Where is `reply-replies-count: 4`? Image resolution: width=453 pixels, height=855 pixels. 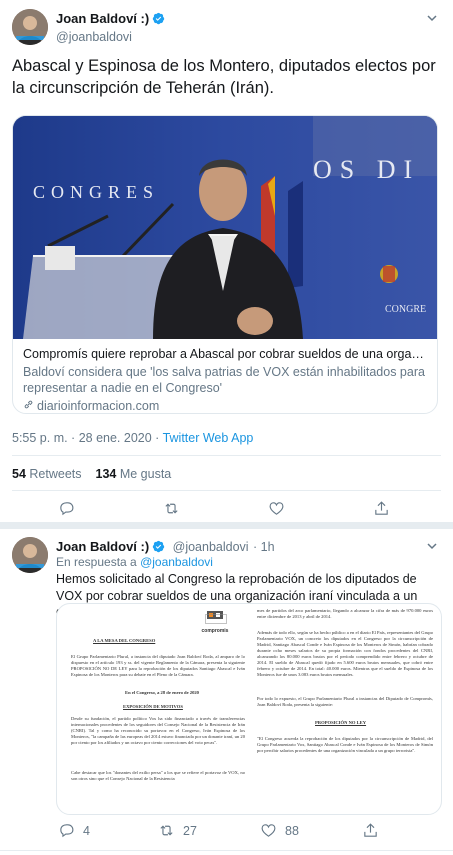 reply-replies-count: 4 is located at coordinates (86, 830).